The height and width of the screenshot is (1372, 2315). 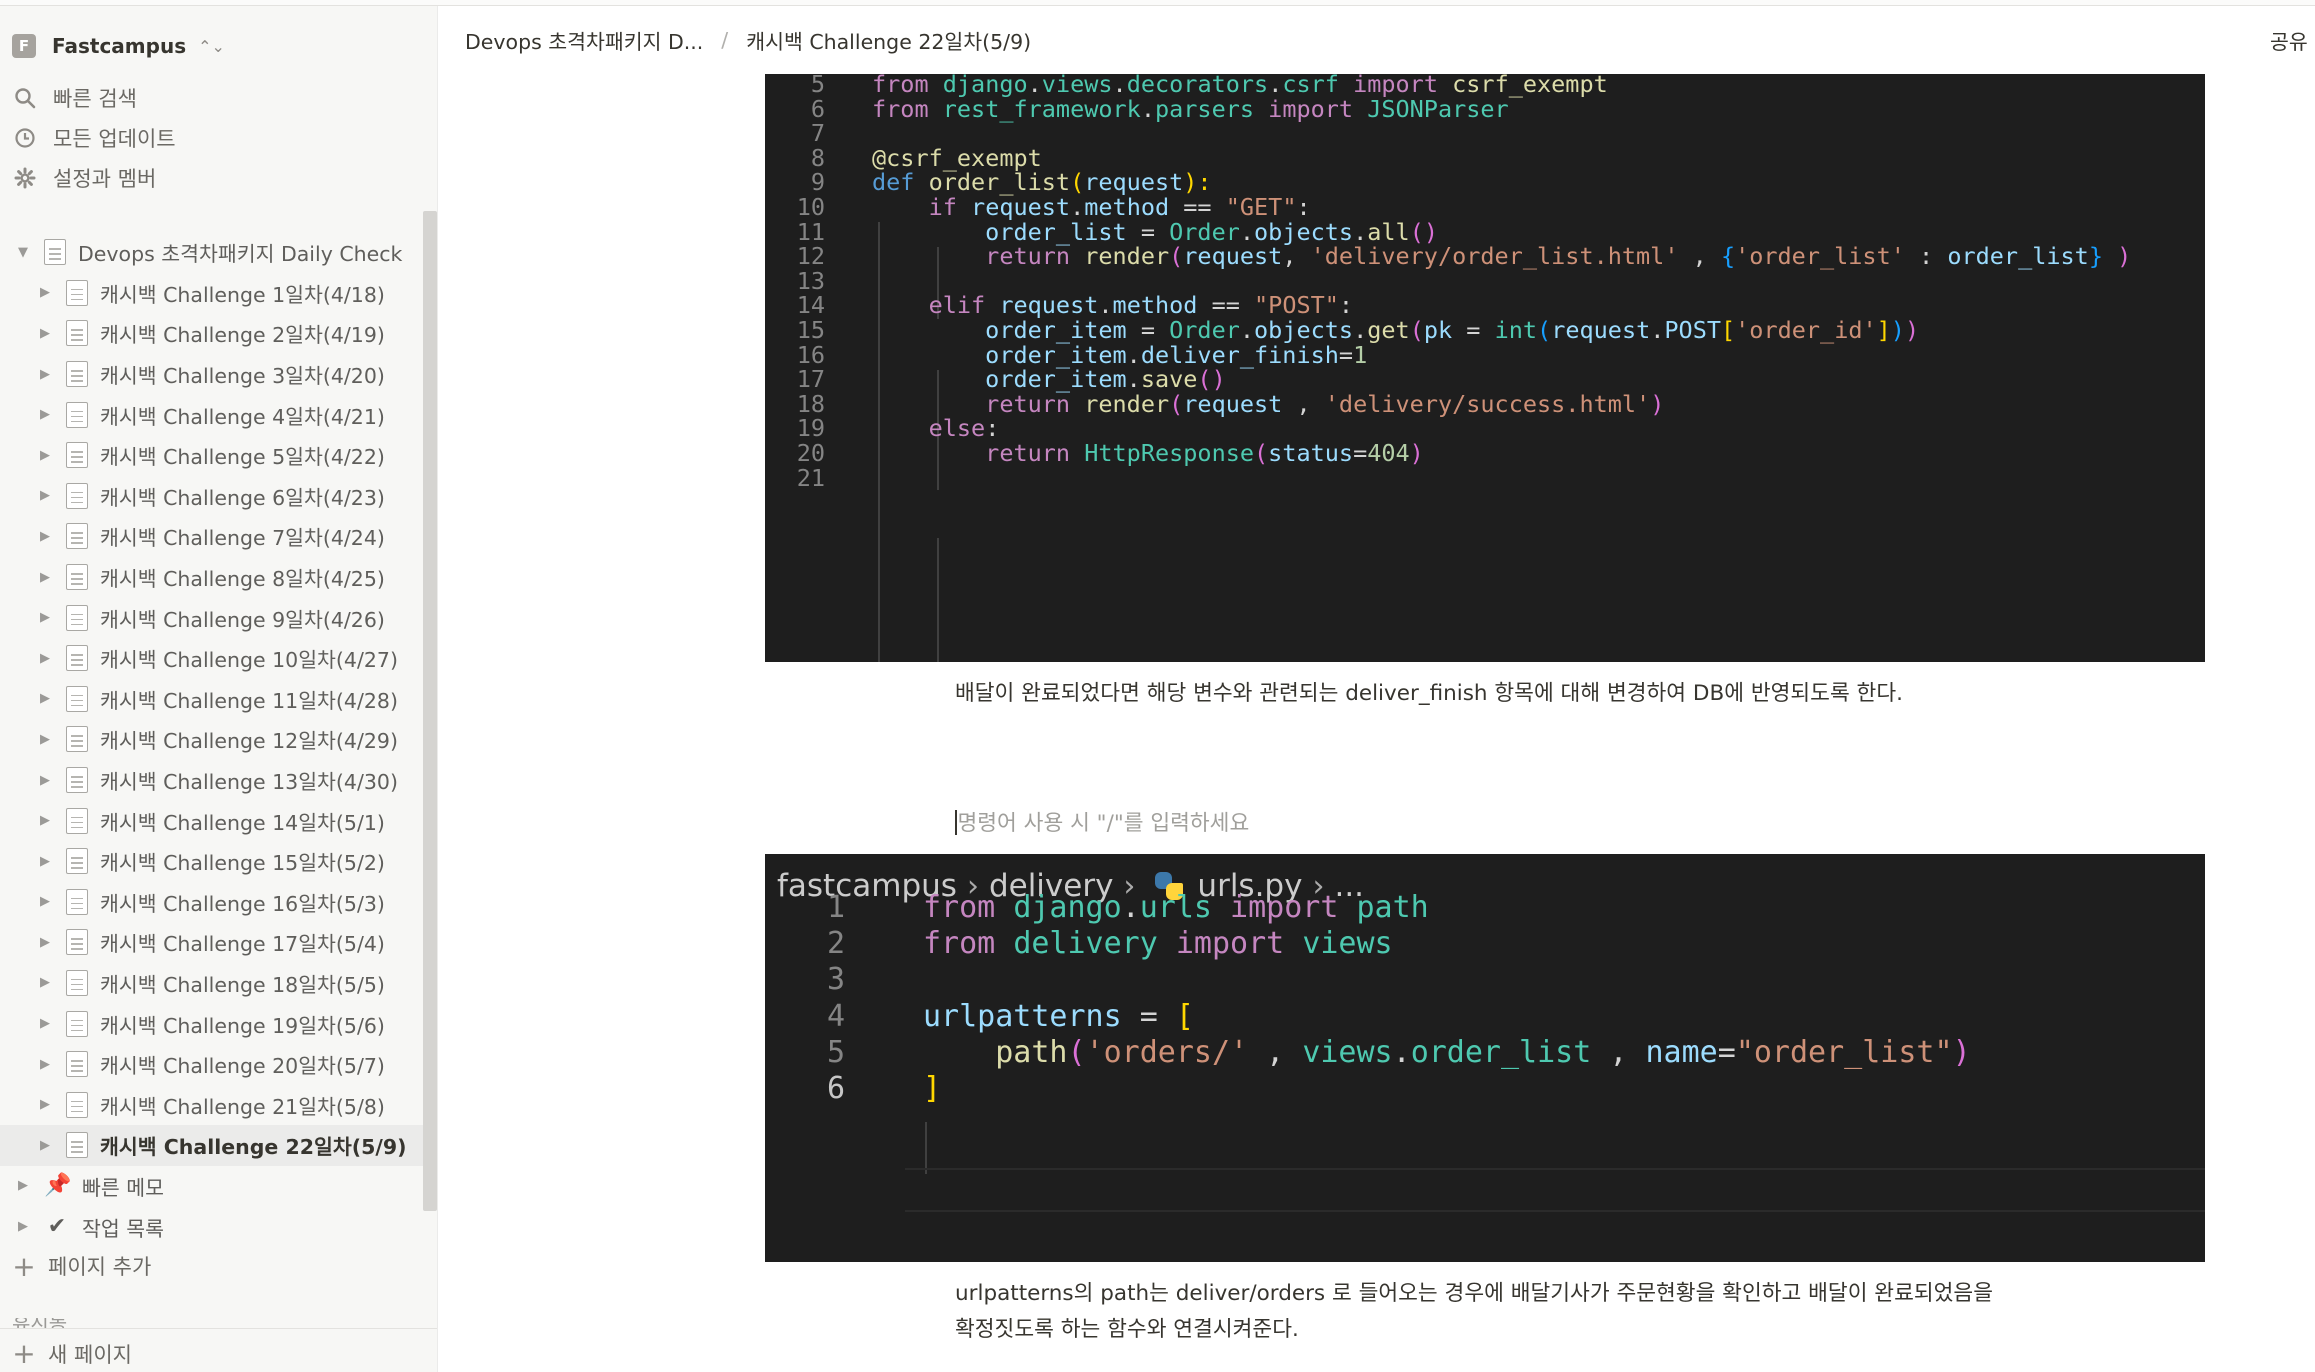 I want to click on breadcrumb-current: 캐시백 Challenge 22일차(5/9), so click(x=888, y=40).